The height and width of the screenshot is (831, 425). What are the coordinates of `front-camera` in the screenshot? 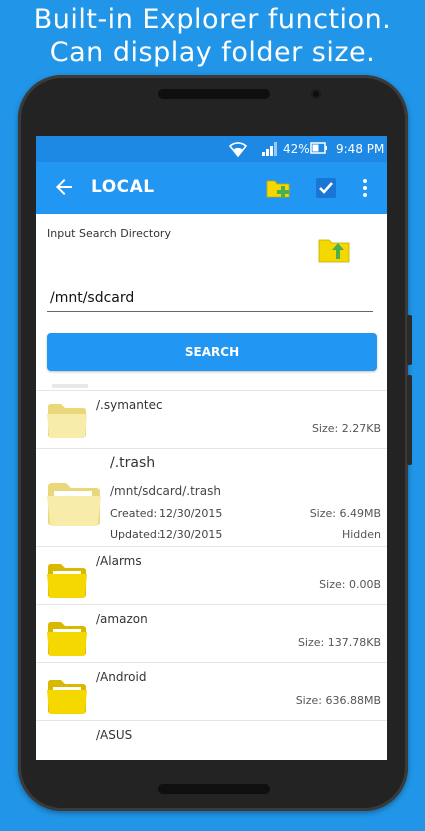 It's located at (316, 94).